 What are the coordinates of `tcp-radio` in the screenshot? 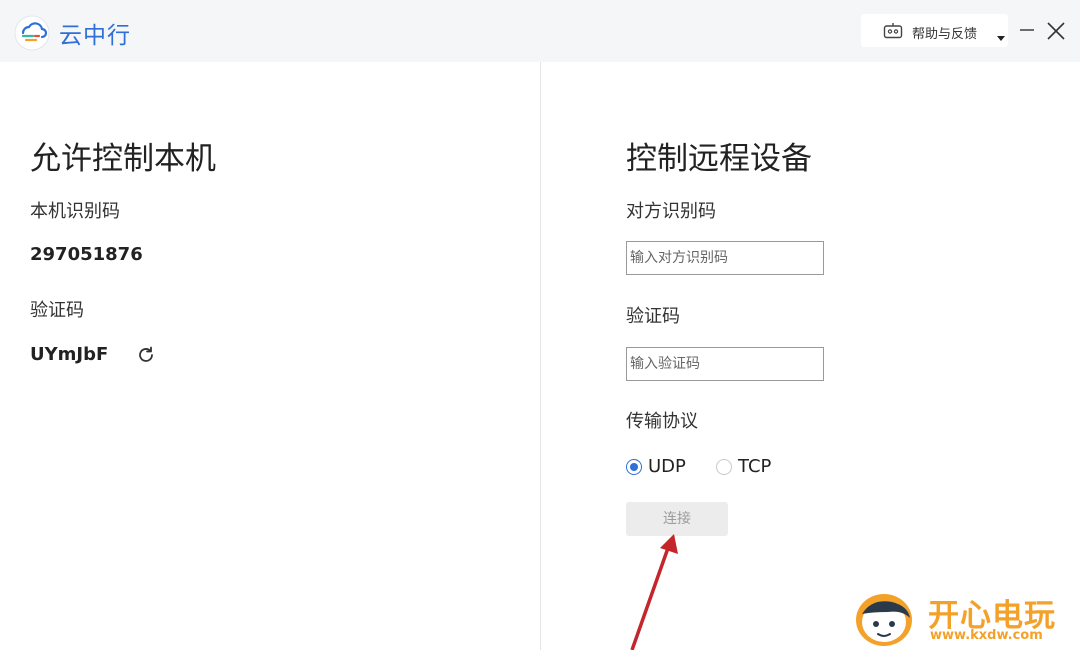 It's located at (724, 467).